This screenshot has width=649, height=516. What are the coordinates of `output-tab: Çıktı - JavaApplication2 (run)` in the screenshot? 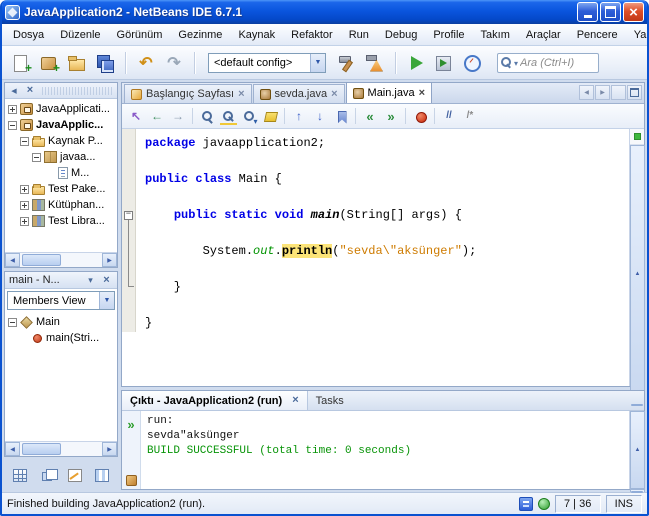 It's located at (215, 400).